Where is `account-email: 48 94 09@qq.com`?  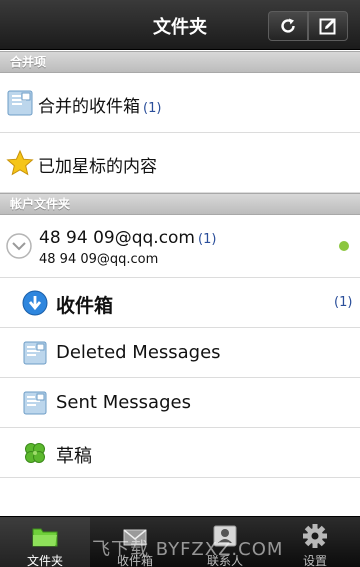
account-email: 48 94 09@qq.com is located at coordinates (99, 259).